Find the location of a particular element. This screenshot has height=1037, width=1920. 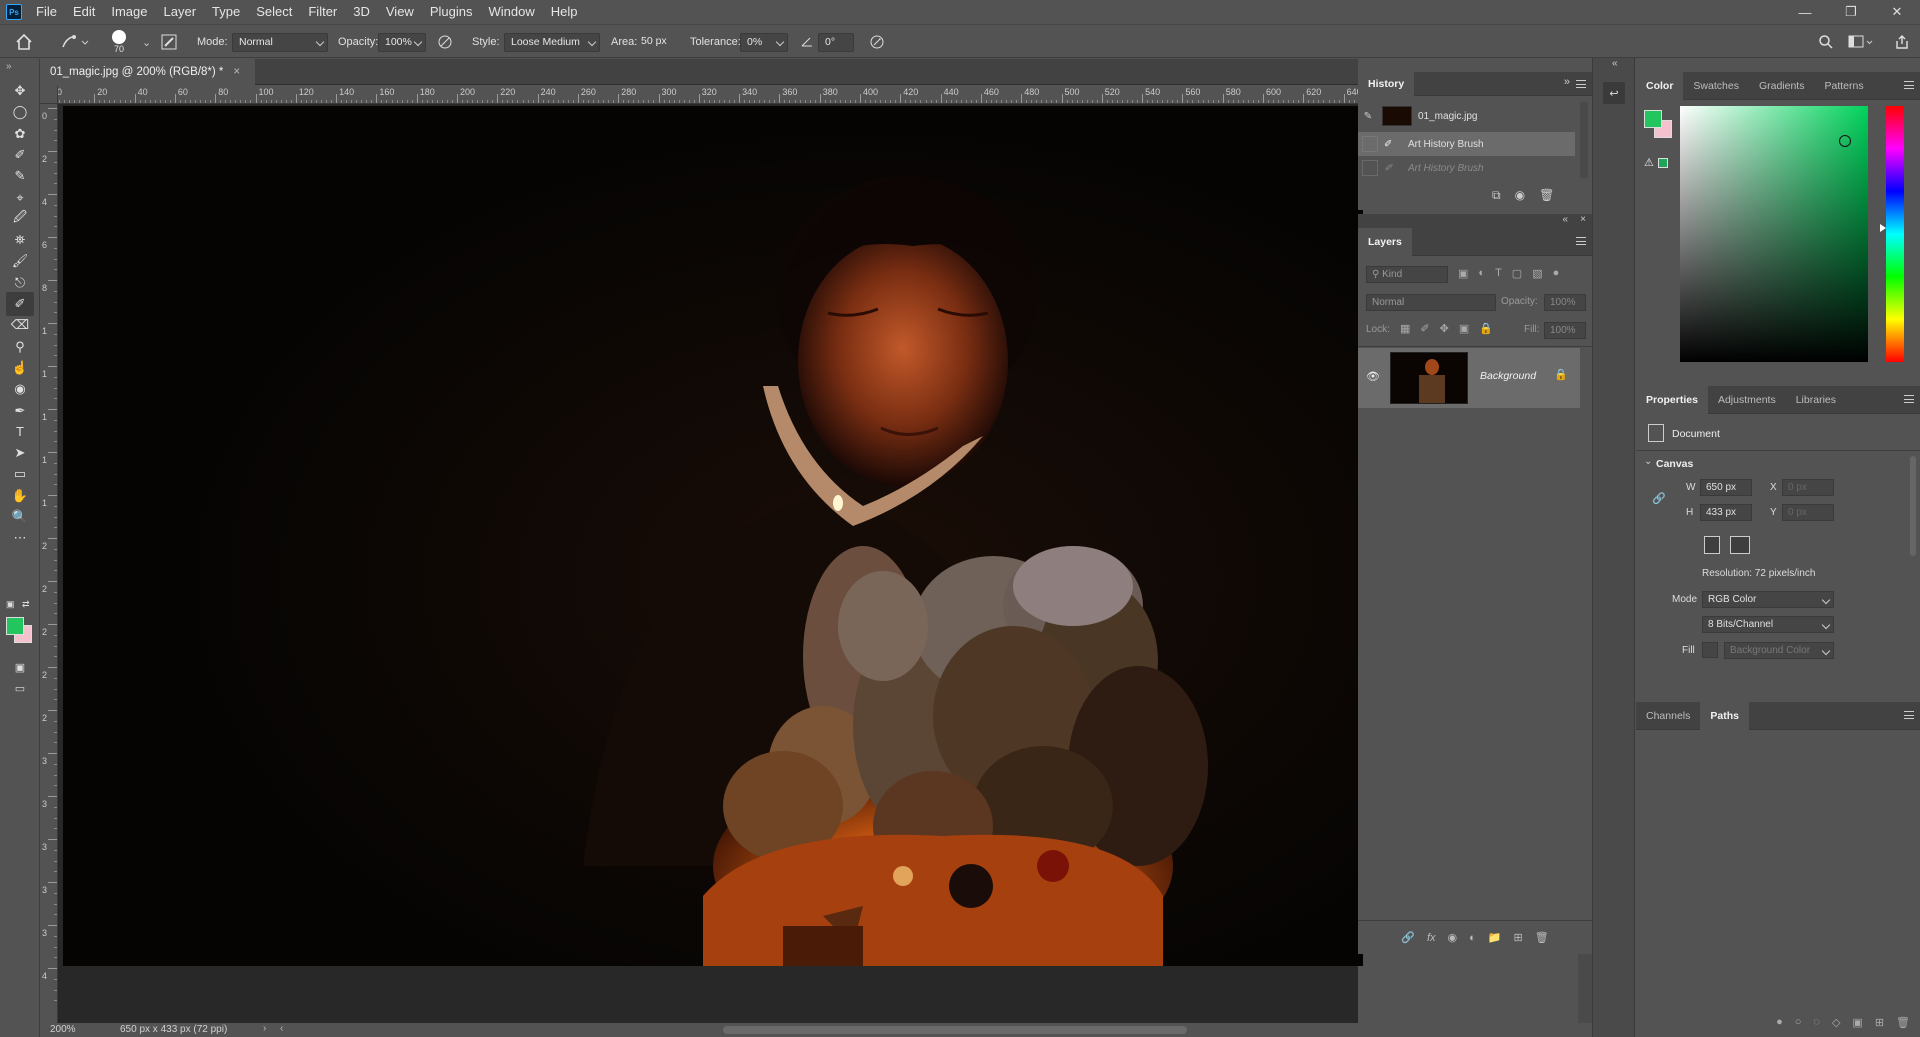

new-path-icon: ⊞ is located at coordinates (1879, 1022).